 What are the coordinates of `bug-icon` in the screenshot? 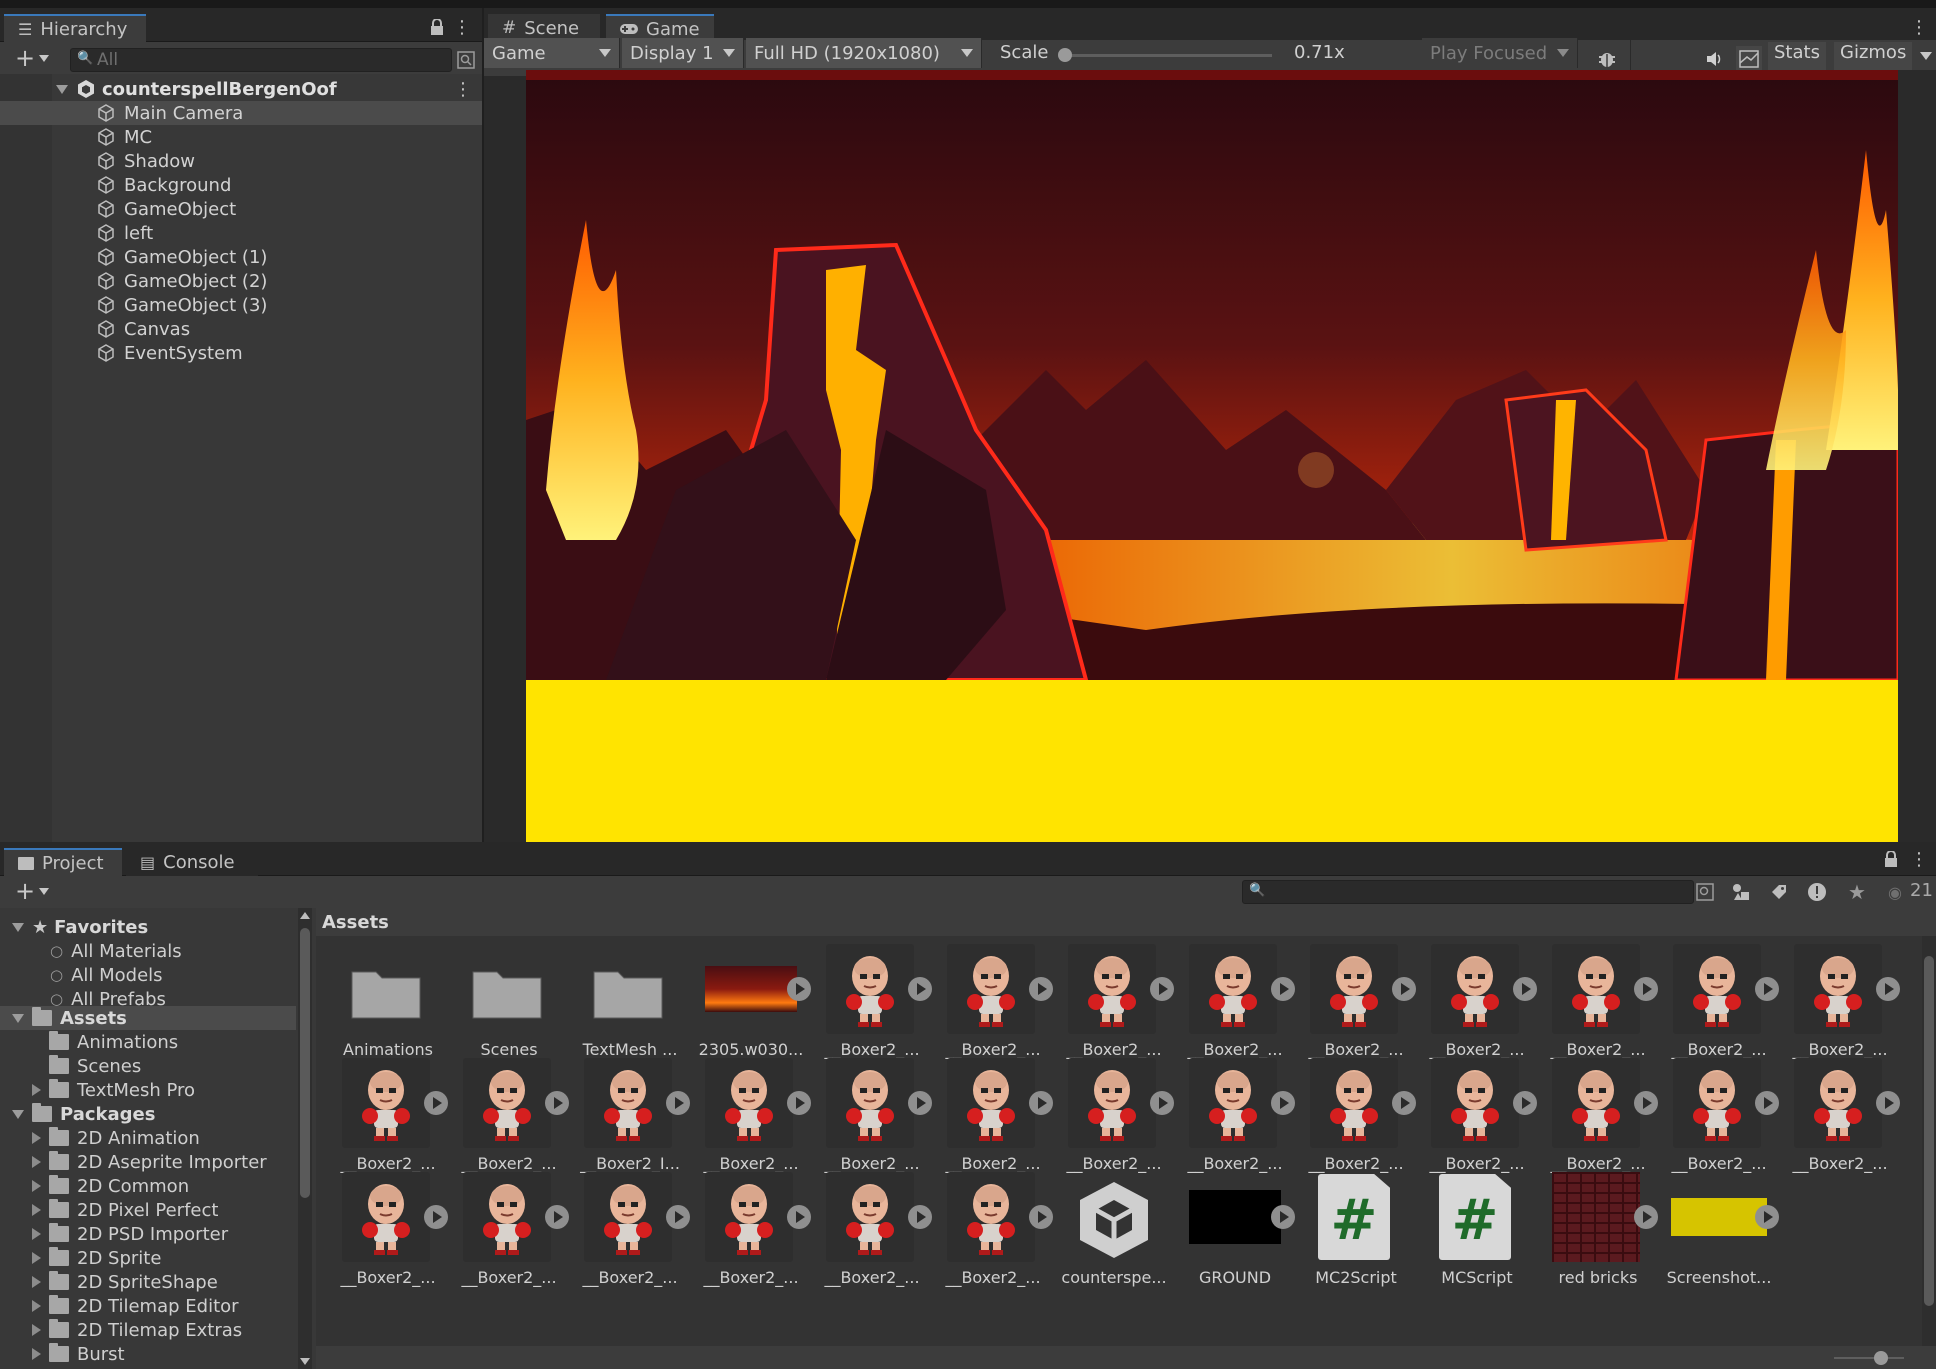 It's located at (1607, 59).